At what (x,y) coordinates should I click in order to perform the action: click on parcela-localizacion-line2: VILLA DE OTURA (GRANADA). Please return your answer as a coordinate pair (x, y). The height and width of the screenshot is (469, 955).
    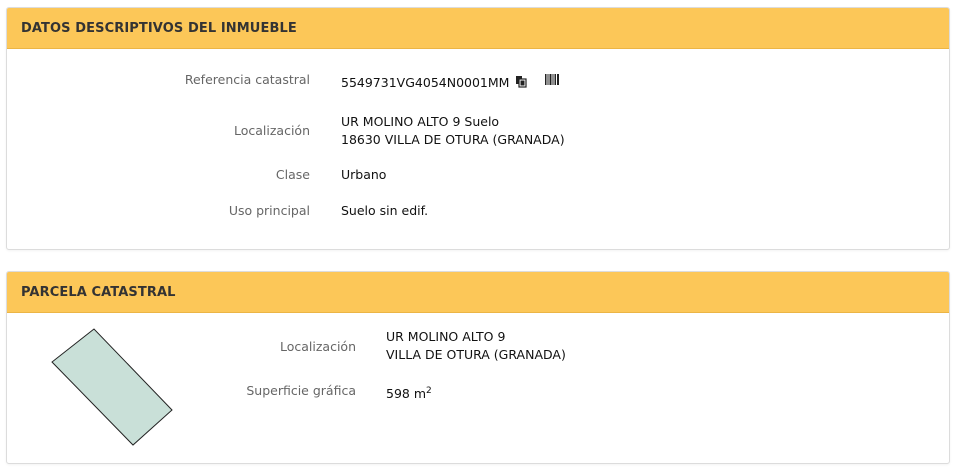
    Looking at the image, I should click on (476, 354).